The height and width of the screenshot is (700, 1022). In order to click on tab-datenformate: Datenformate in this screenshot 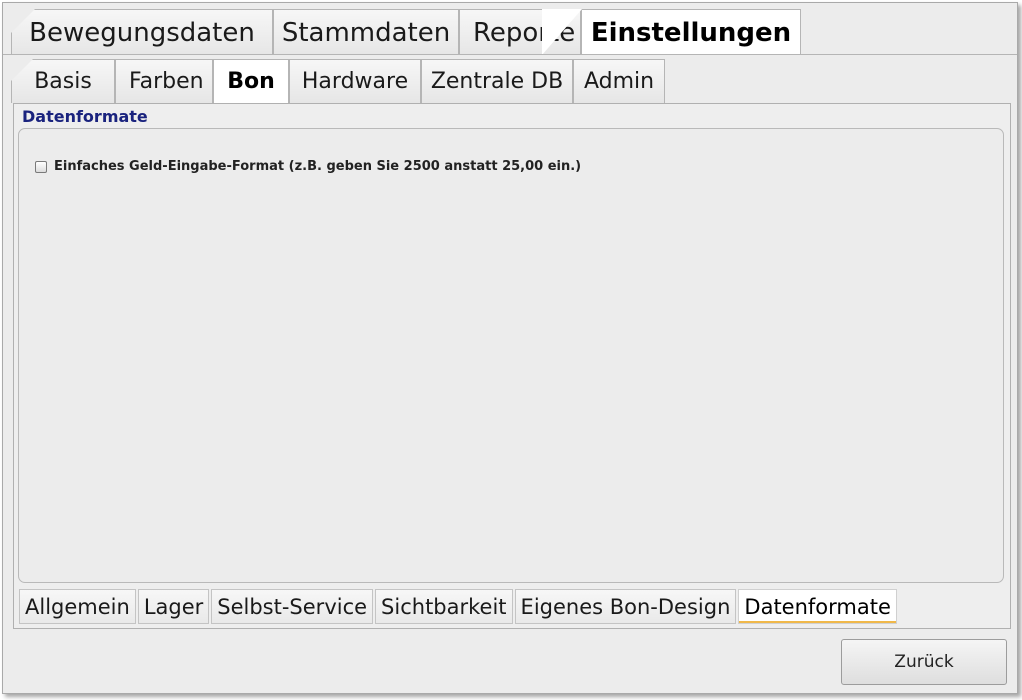, I will do `click(817, 606)`.